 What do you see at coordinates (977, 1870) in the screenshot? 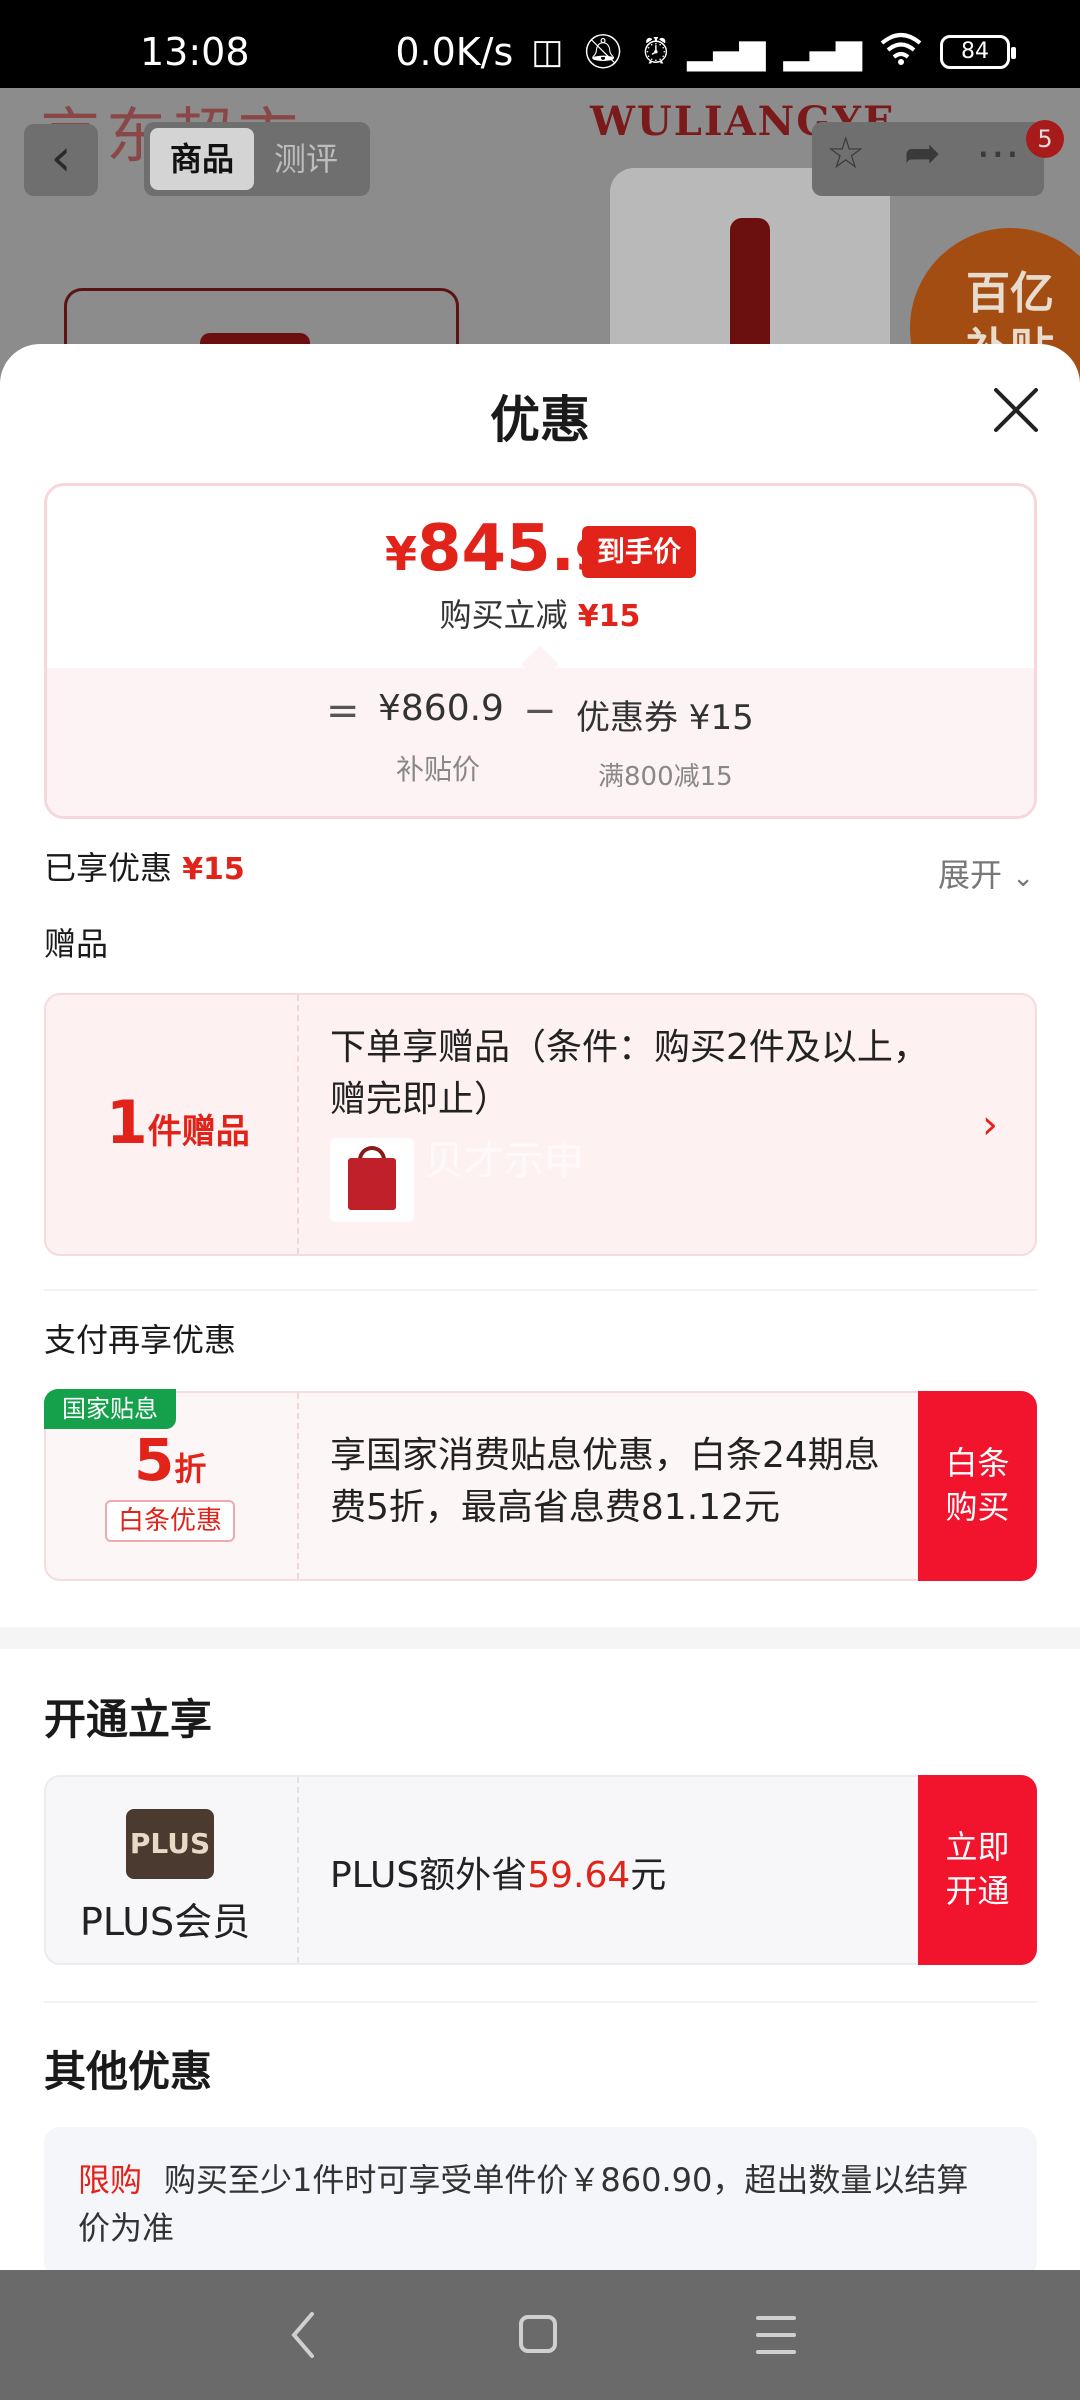
I see `plus-open-button: 立即 开通` at bounding box center [977, 1870].